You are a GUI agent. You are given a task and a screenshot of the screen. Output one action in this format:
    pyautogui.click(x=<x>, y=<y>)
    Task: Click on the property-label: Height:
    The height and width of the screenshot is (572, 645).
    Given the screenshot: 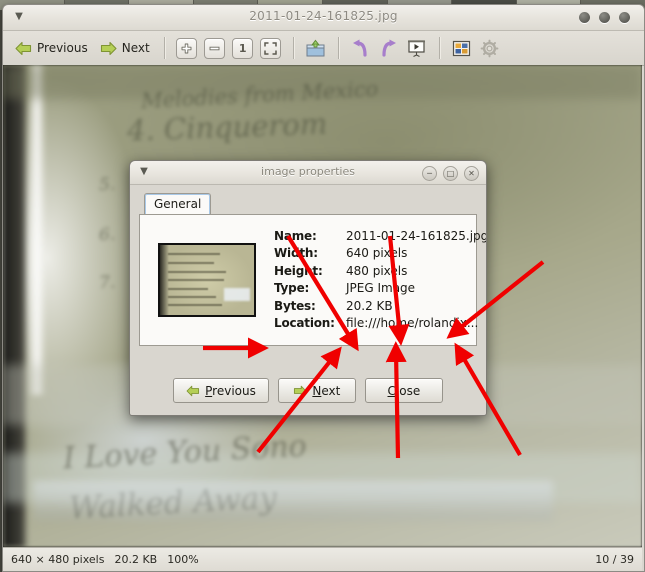 What is the action you would take?
    pyautogui.click(x=298, y=270)
    